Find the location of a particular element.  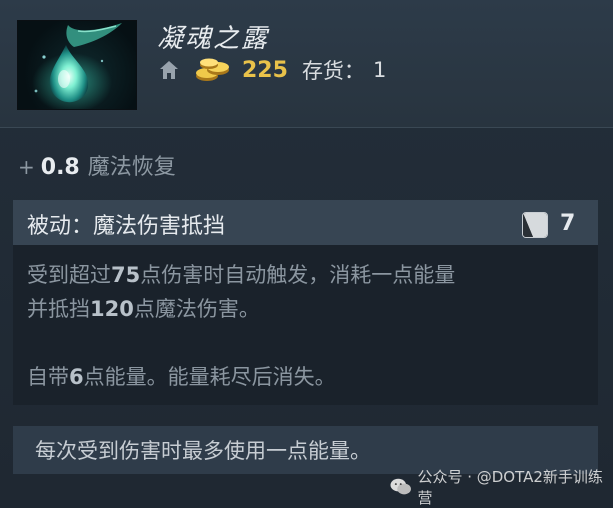

attribute-name: 魔法恢复 is located at coordinates (131, 167).